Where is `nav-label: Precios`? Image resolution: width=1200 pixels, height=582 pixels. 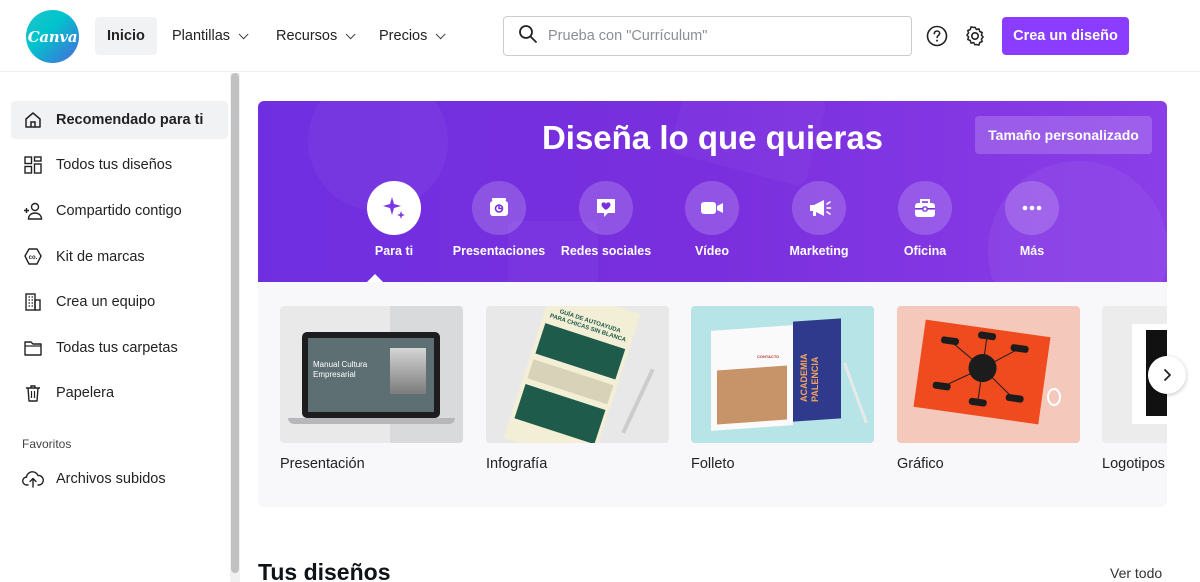 nav-label: Precios is located at coordinates (403, 36).